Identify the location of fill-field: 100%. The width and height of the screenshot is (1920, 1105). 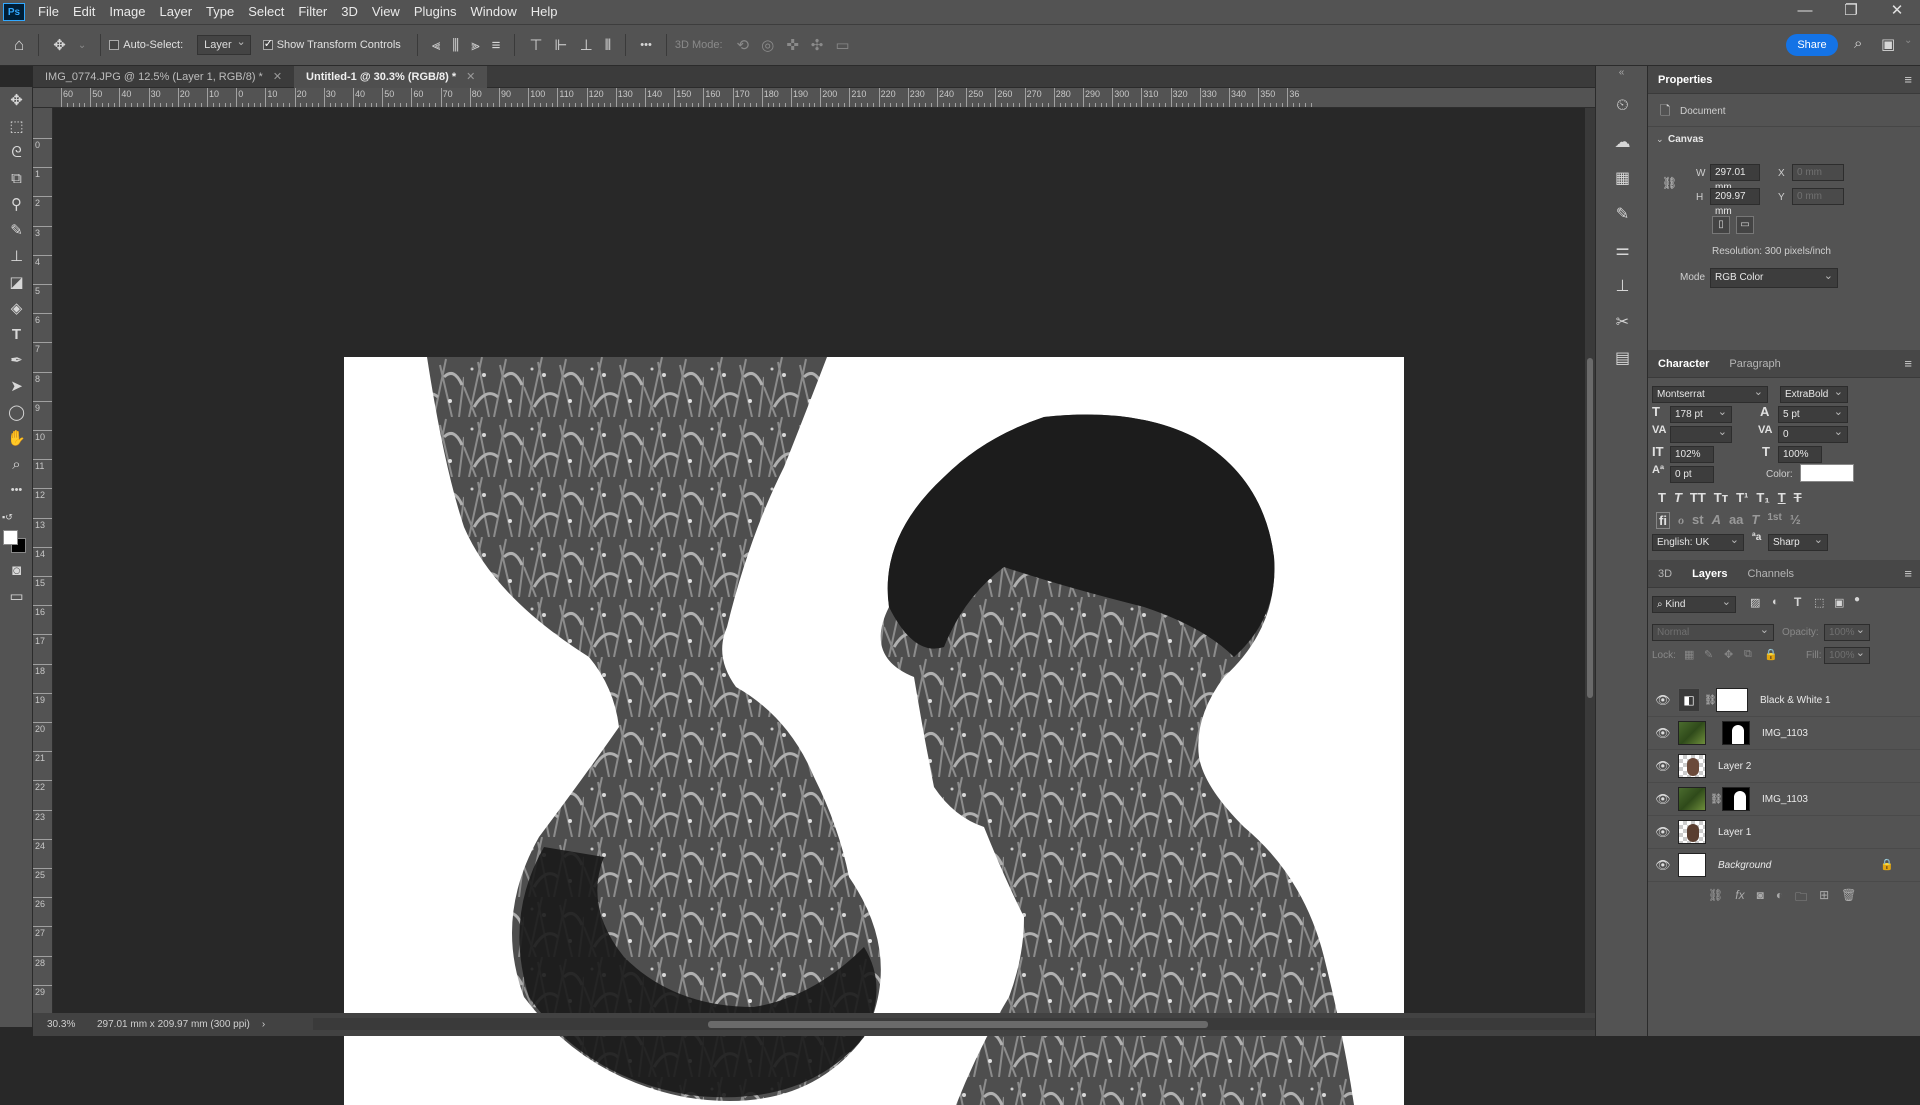
(1847, 655).